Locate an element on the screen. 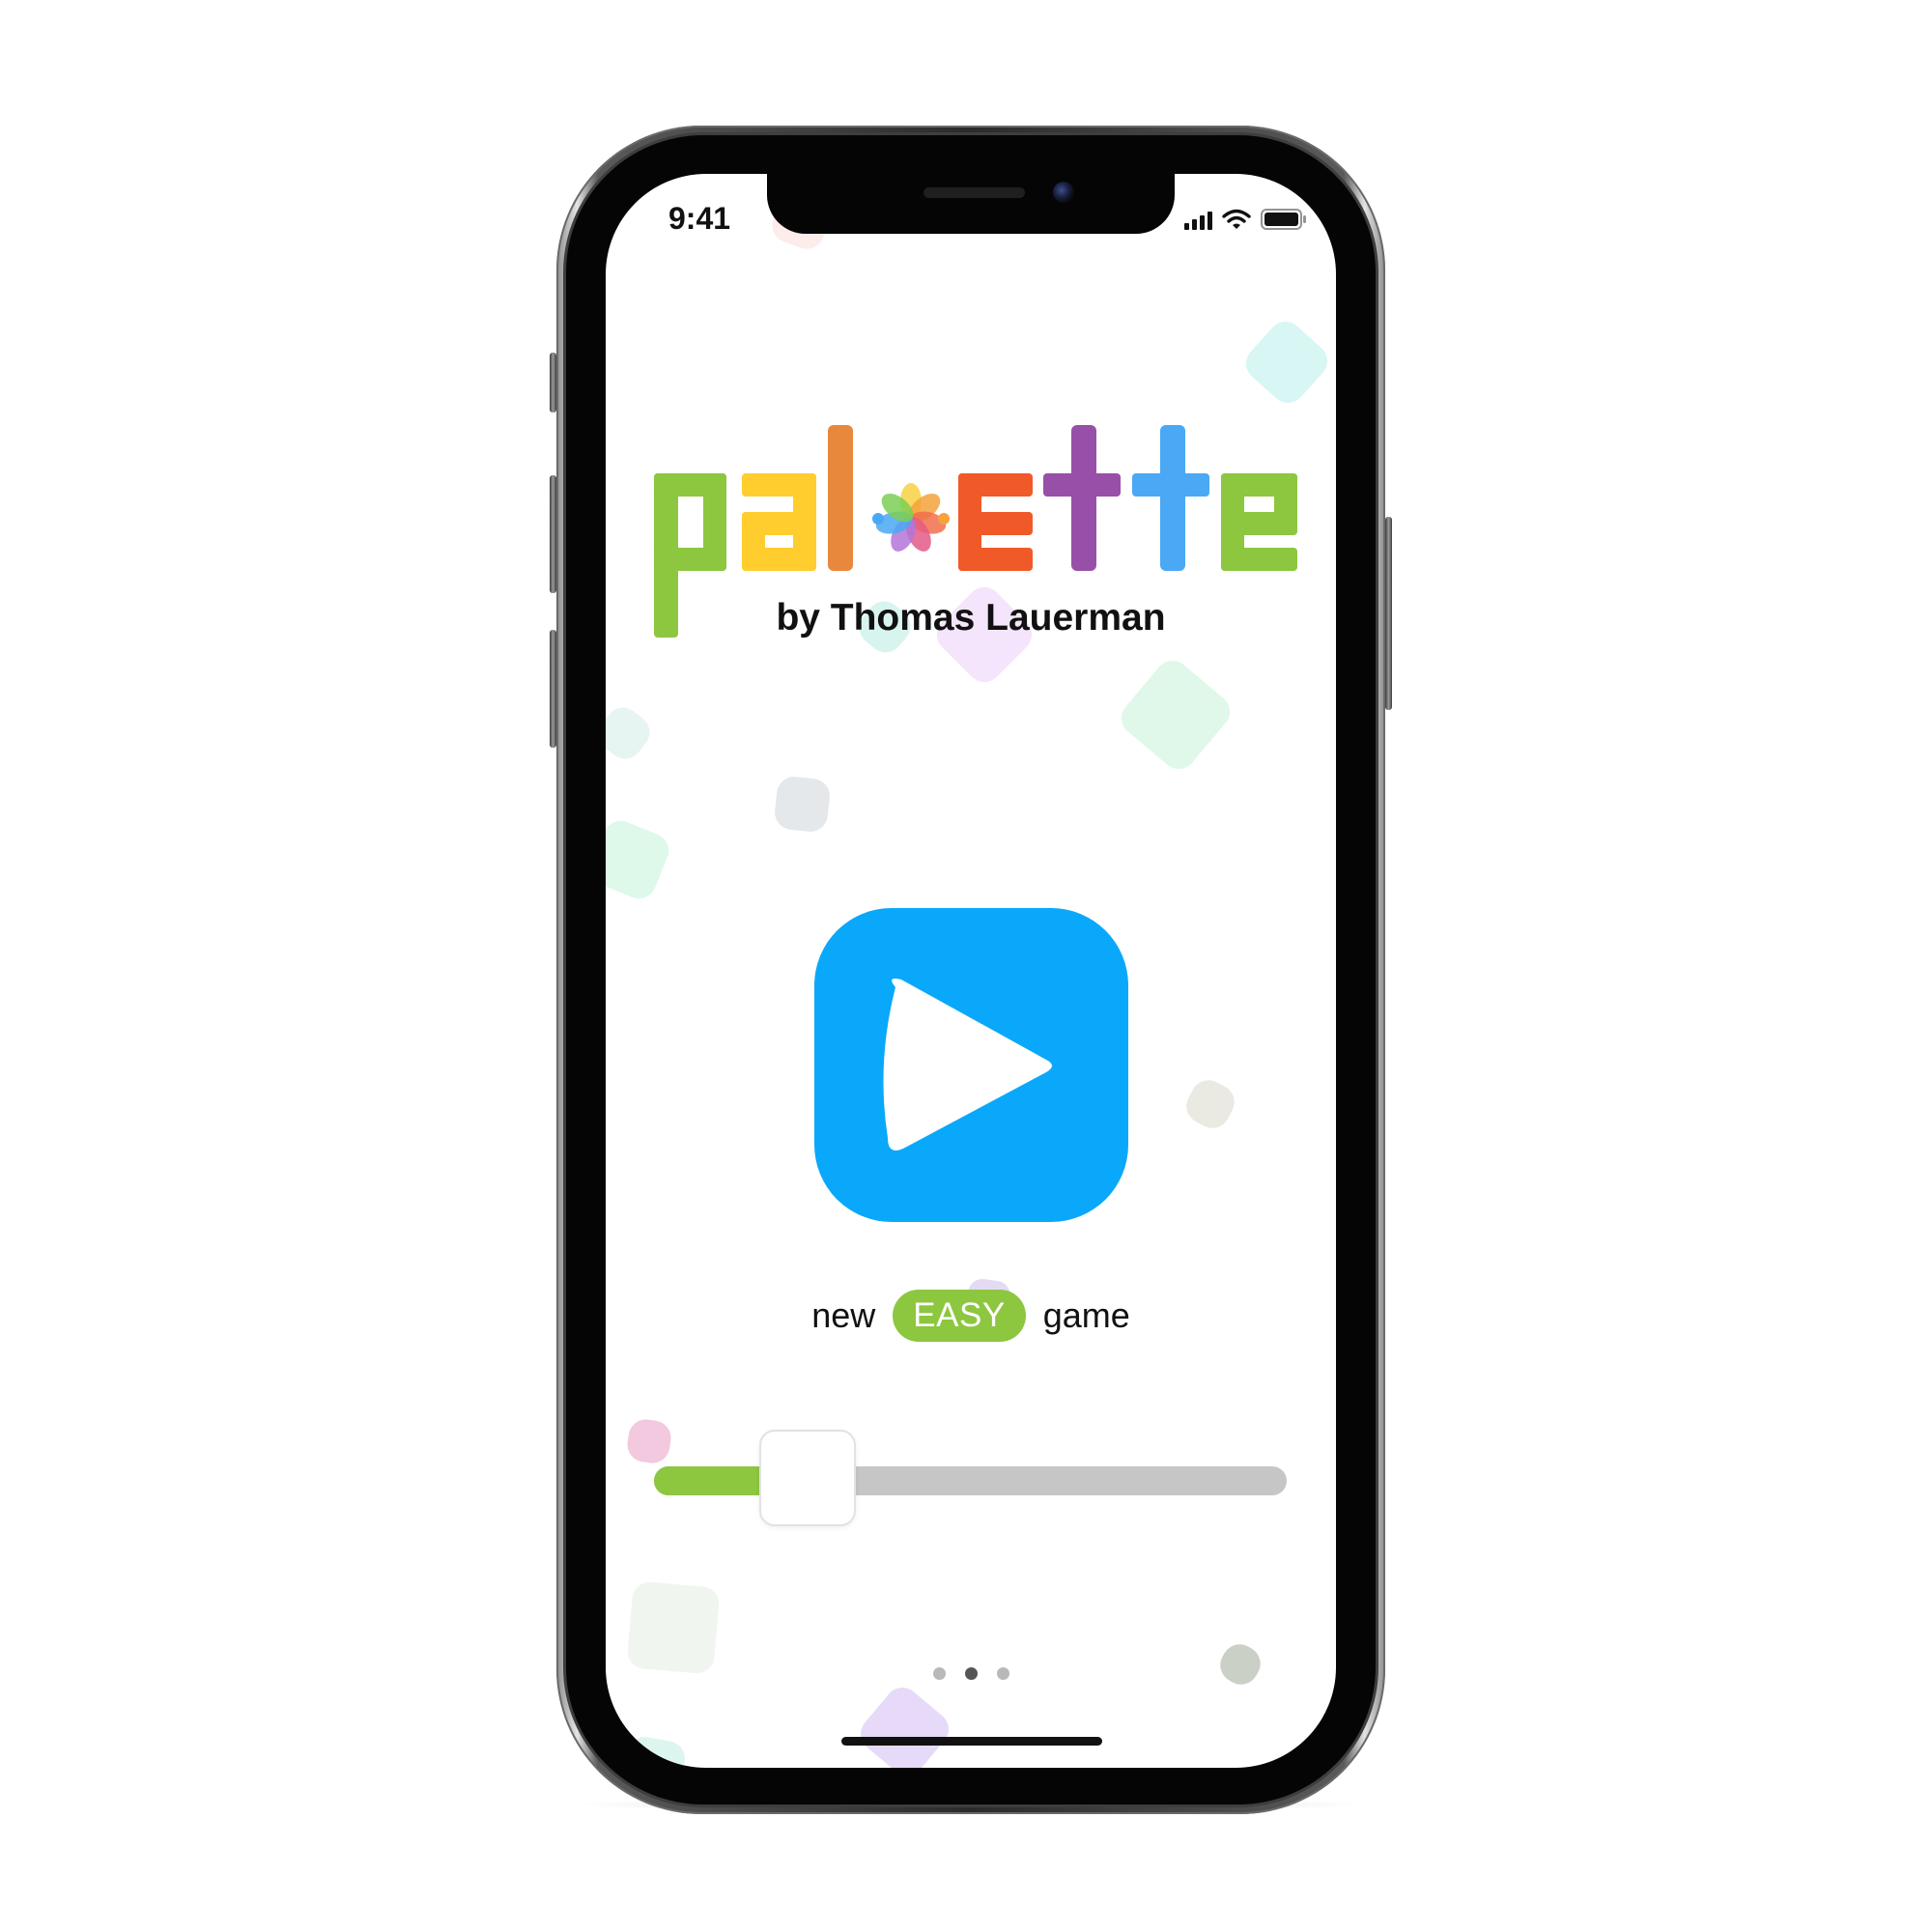 This screenshot has width=1932, height=1932. cellular-signal-icon is located at coordinates (1198, 219).